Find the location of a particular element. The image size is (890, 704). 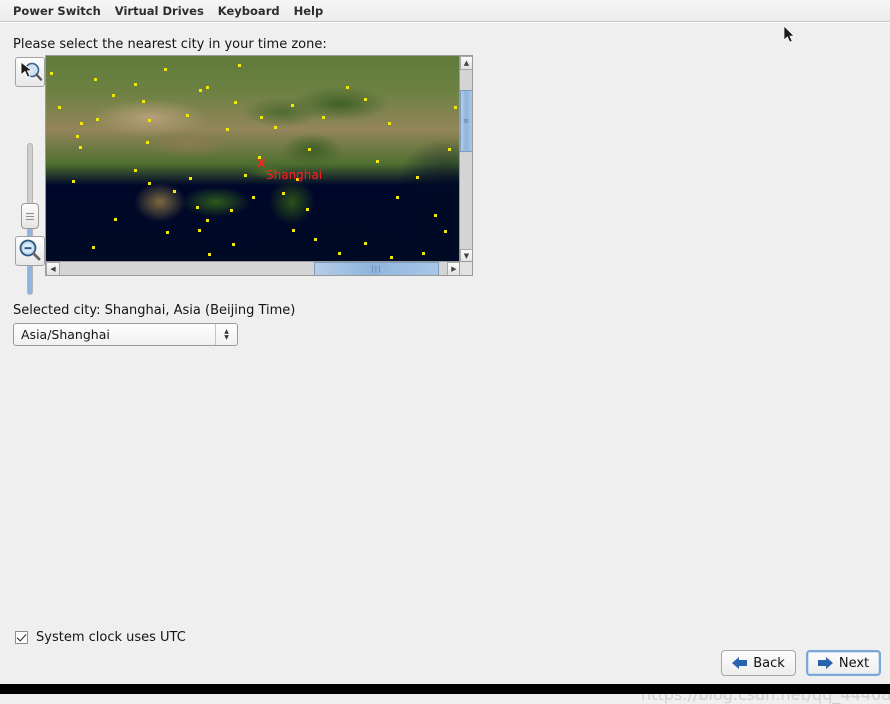

utc-checkbox-label: System clock uses UTC is located at coordinates (111, 637).